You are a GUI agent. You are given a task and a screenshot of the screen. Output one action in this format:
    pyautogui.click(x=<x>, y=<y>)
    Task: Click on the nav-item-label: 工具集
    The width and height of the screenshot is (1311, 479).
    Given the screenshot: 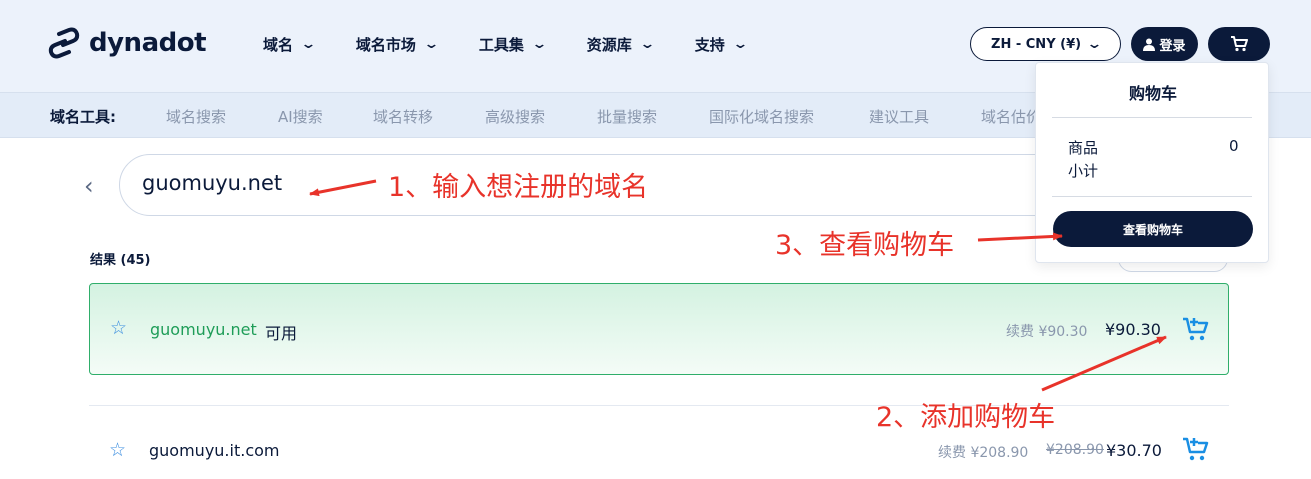 What is the action you would take?
    pyautogui.click(x=501, y=45)
    